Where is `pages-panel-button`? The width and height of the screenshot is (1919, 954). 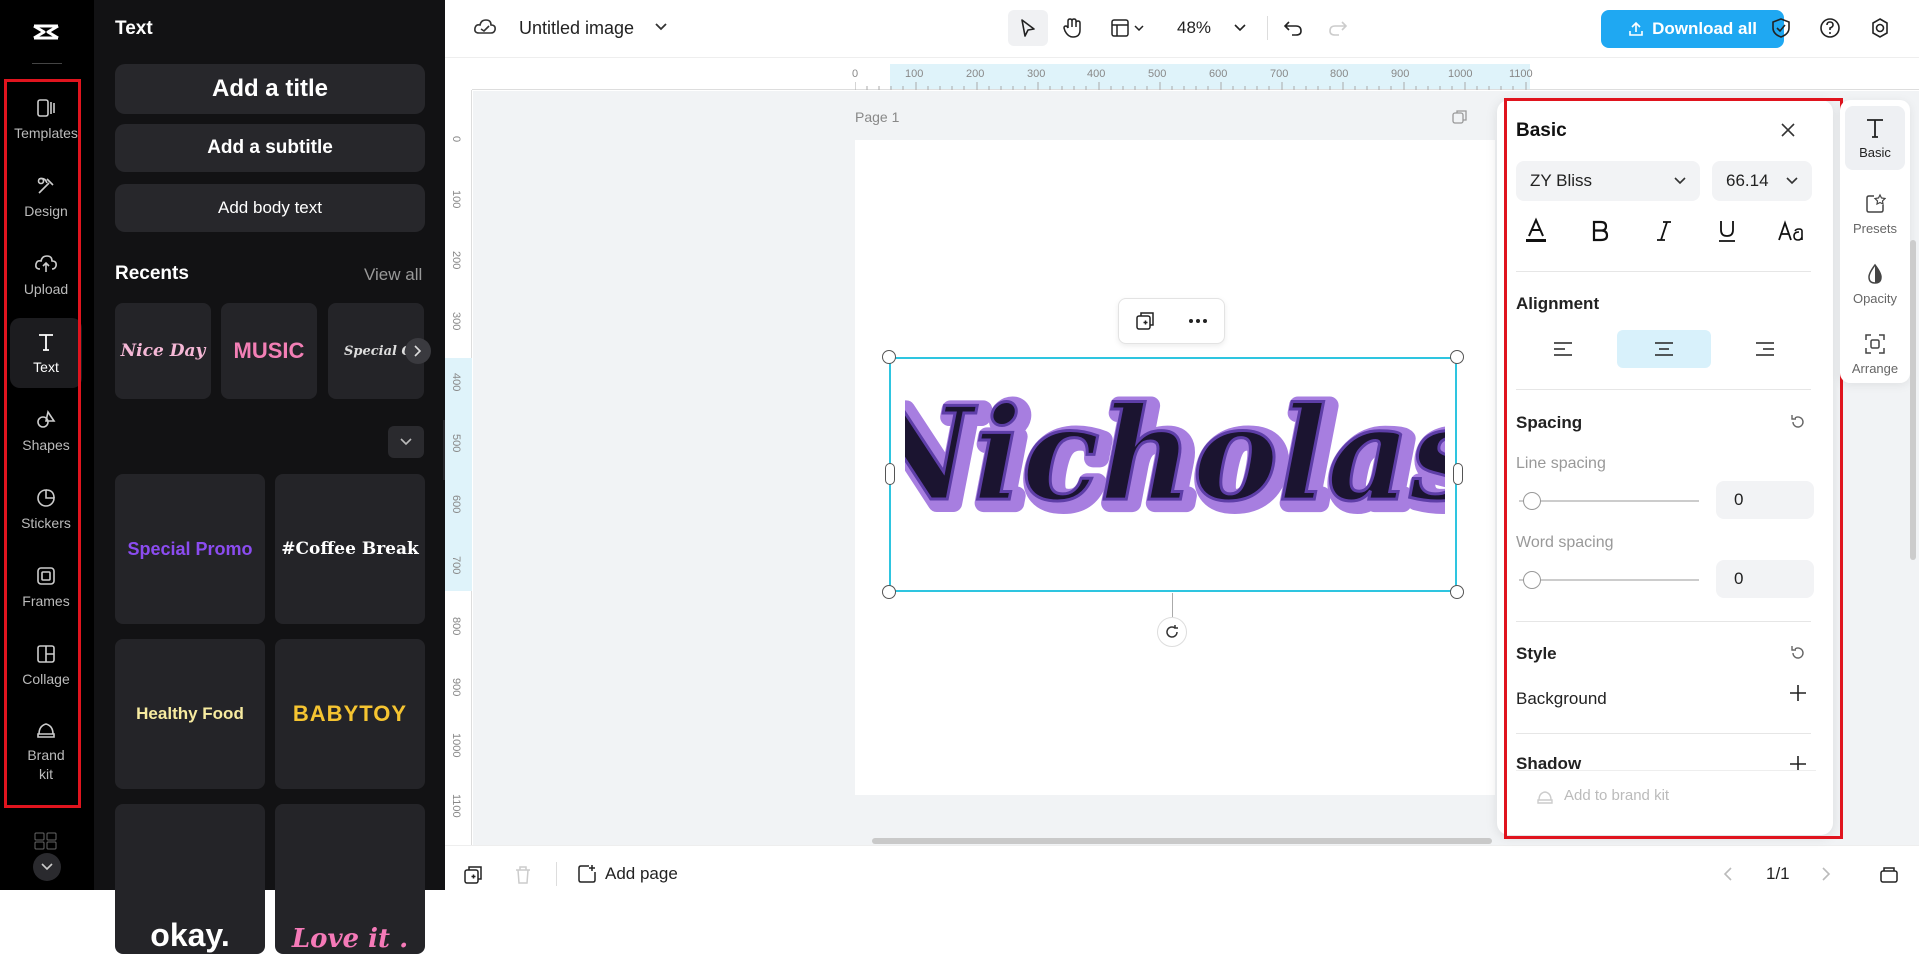
pages-panel-button is located at coordinates (1889, 874).